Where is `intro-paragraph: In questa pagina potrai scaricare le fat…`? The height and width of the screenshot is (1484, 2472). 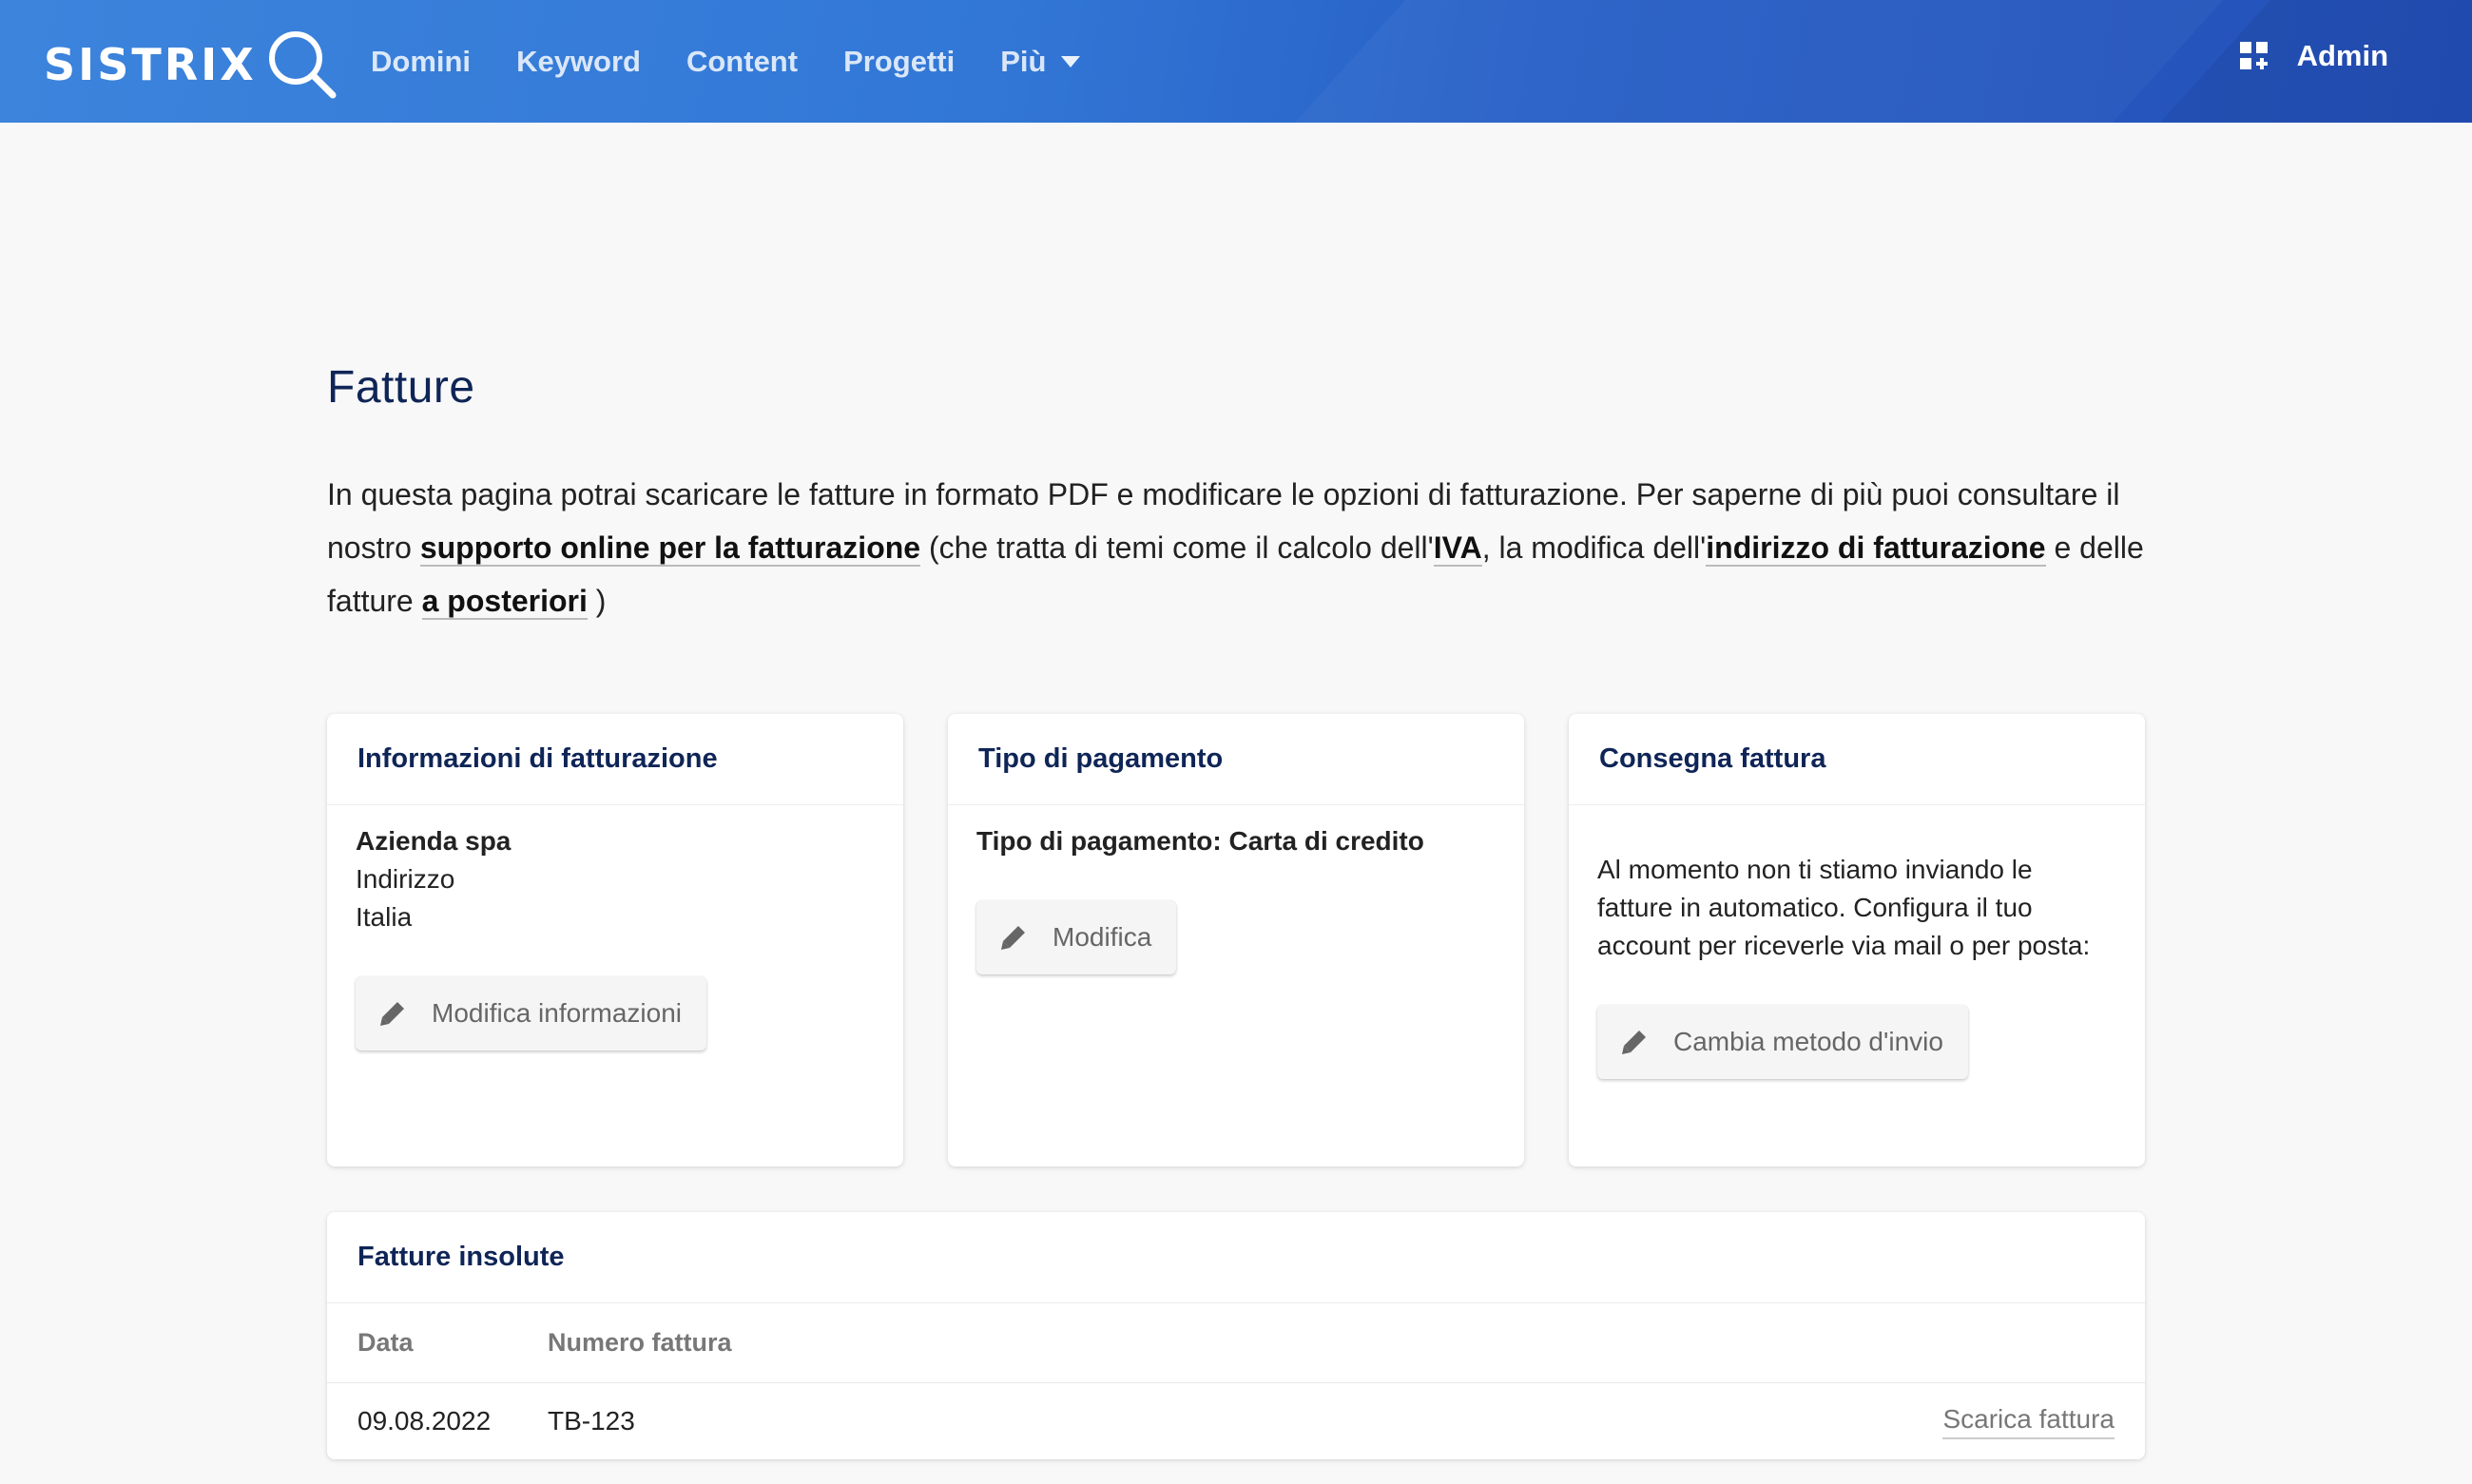
intro-paragraph: In questa pagina potrai scaricare le fat… is located at coordinates (1235, 548).